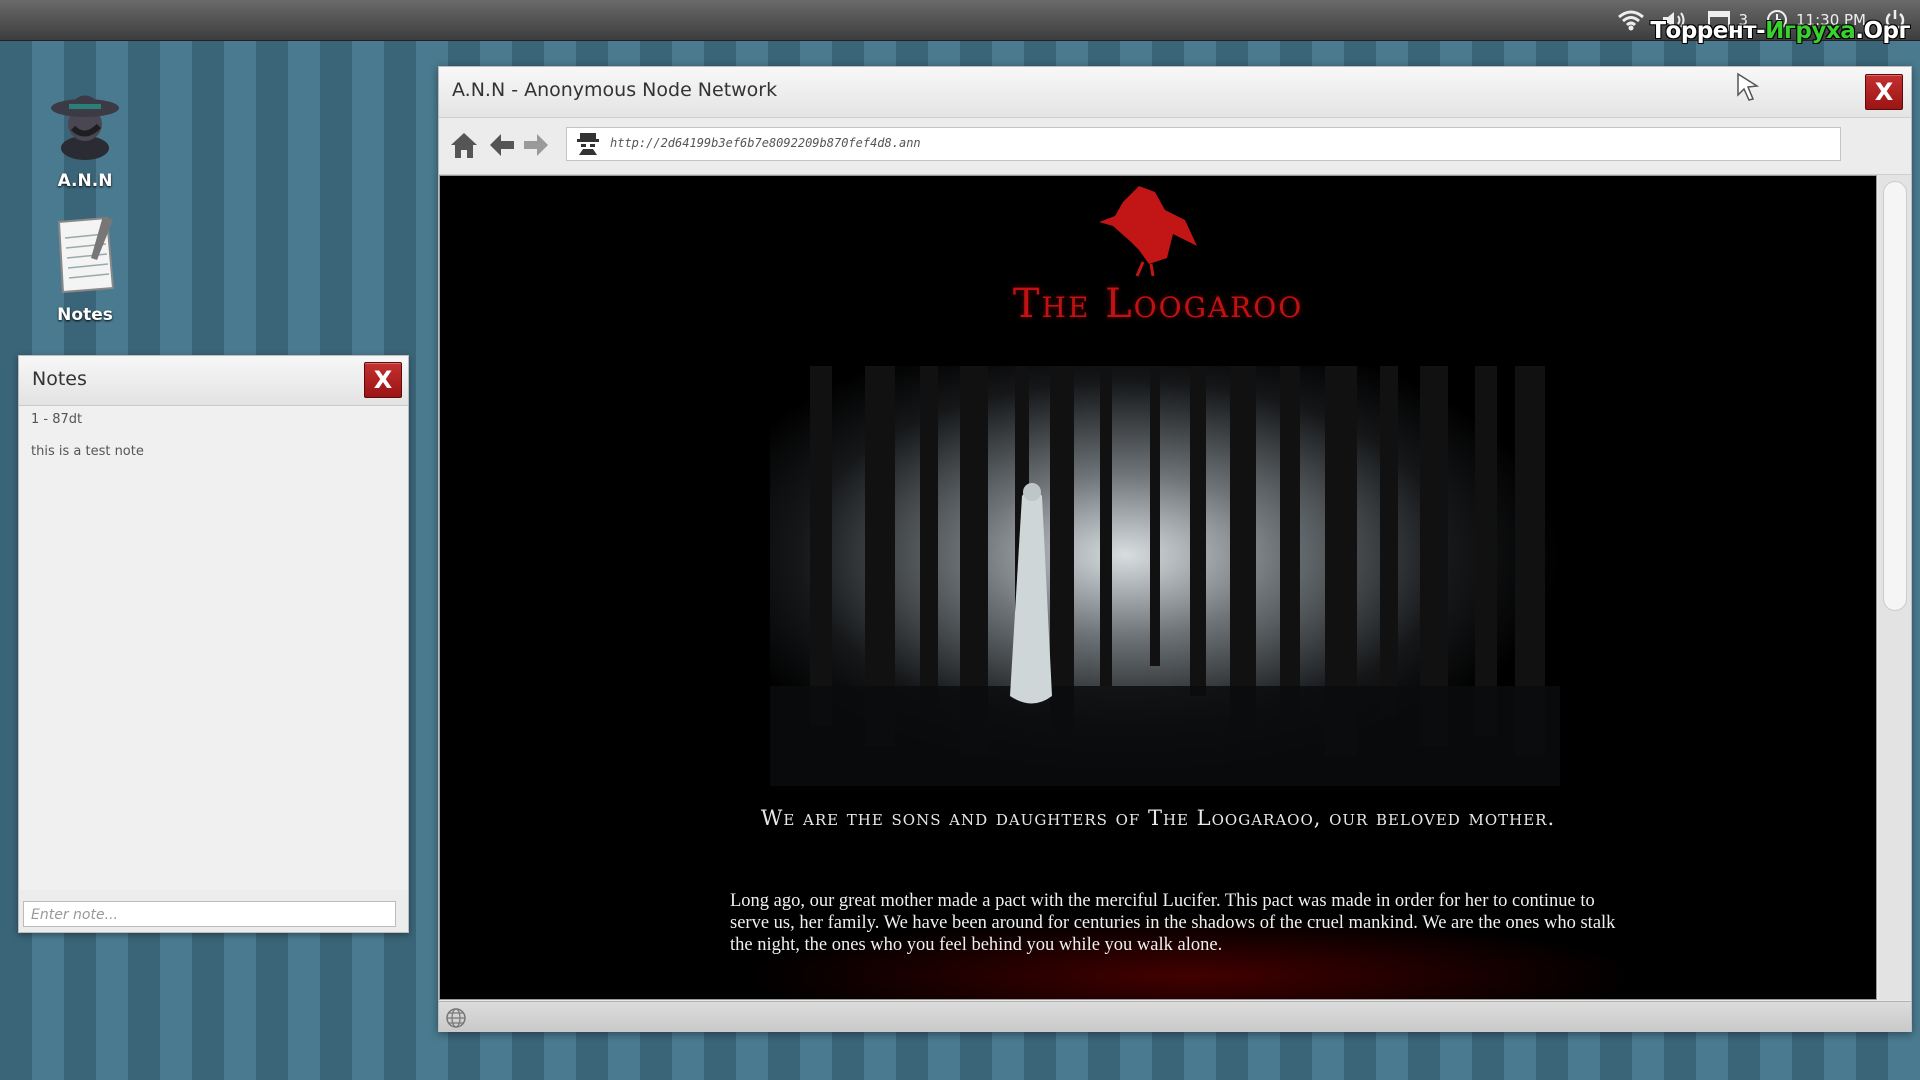 The height and width of the screenshot is (1080, 1920). Describe the element at coordinates (456, 1018) in the screenshot. I see `globe-icon` at that location.